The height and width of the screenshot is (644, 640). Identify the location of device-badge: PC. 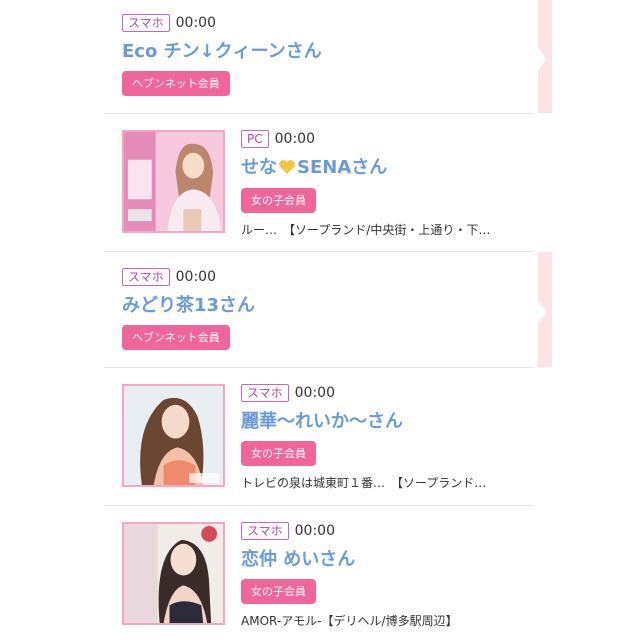
(255, 139).